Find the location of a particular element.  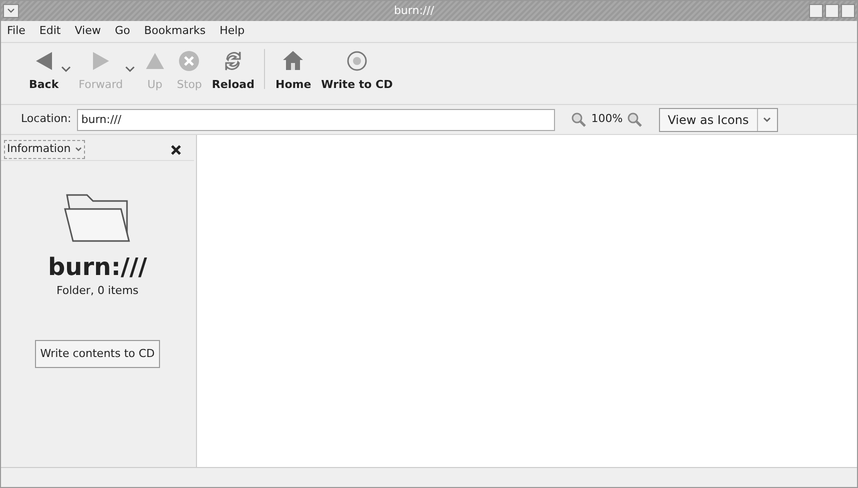

menu-item: Bookmarks is located at coordinates (175, 31).